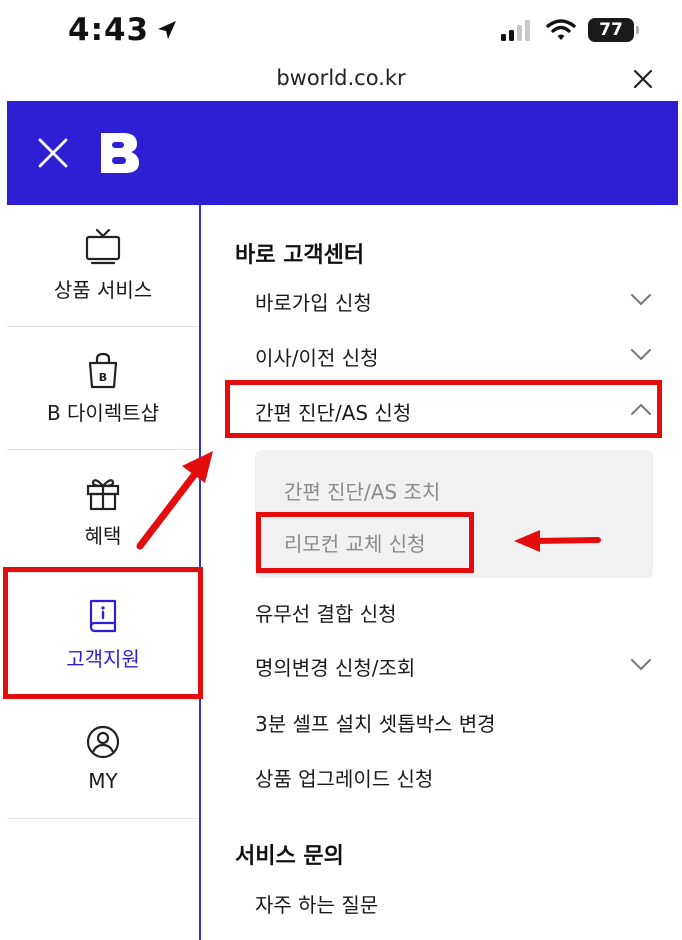 The height and width of the screenshot is (940, 682). Describe the element at coordinates (103, 246) in the screenshot. I see `tv-icon` at that location.